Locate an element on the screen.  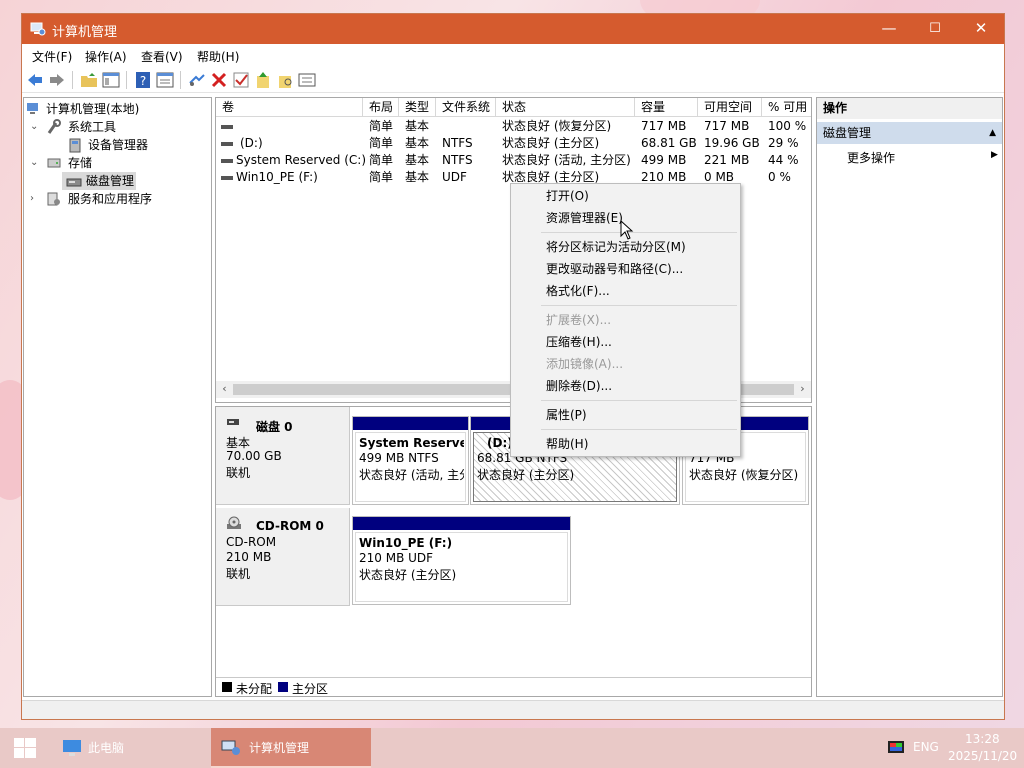
services-icon is located at coordinates (53, 199).